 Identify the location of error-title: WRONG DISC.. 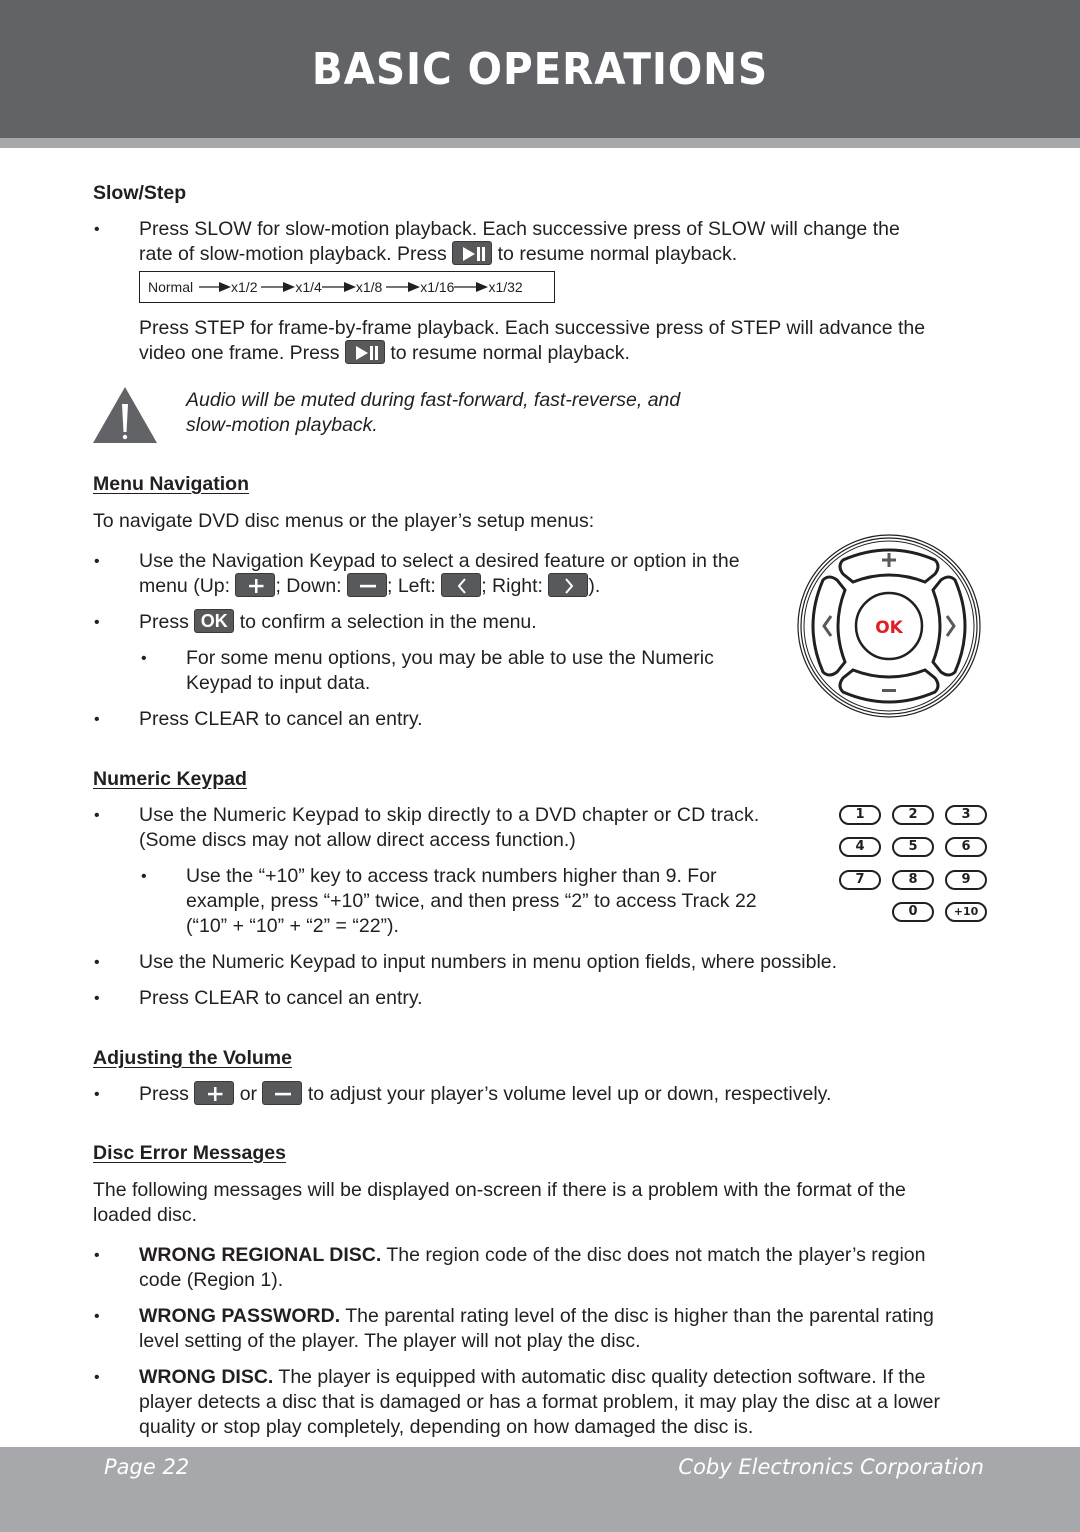
(206, 1377).